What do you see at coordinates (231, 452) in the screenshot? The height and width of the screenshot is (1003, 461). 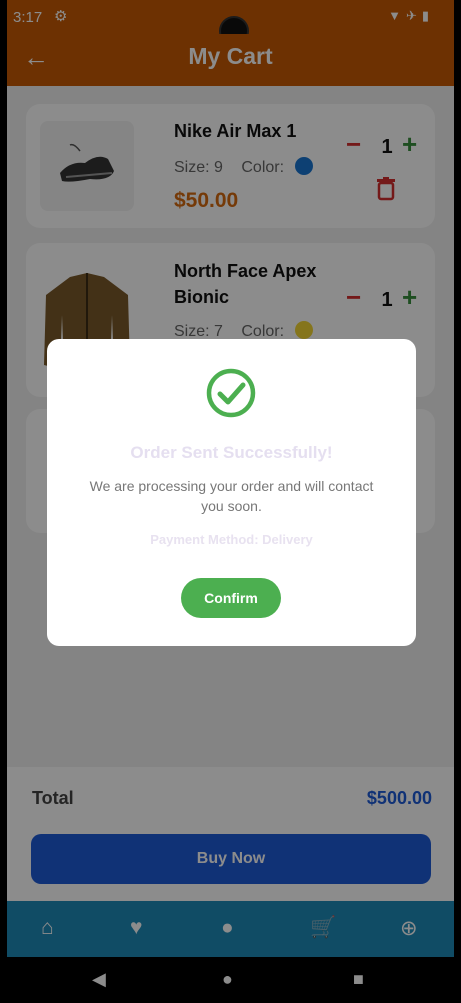 I see `dialog-title: Order Sent Successfully!` at bounding box center [231, 452].